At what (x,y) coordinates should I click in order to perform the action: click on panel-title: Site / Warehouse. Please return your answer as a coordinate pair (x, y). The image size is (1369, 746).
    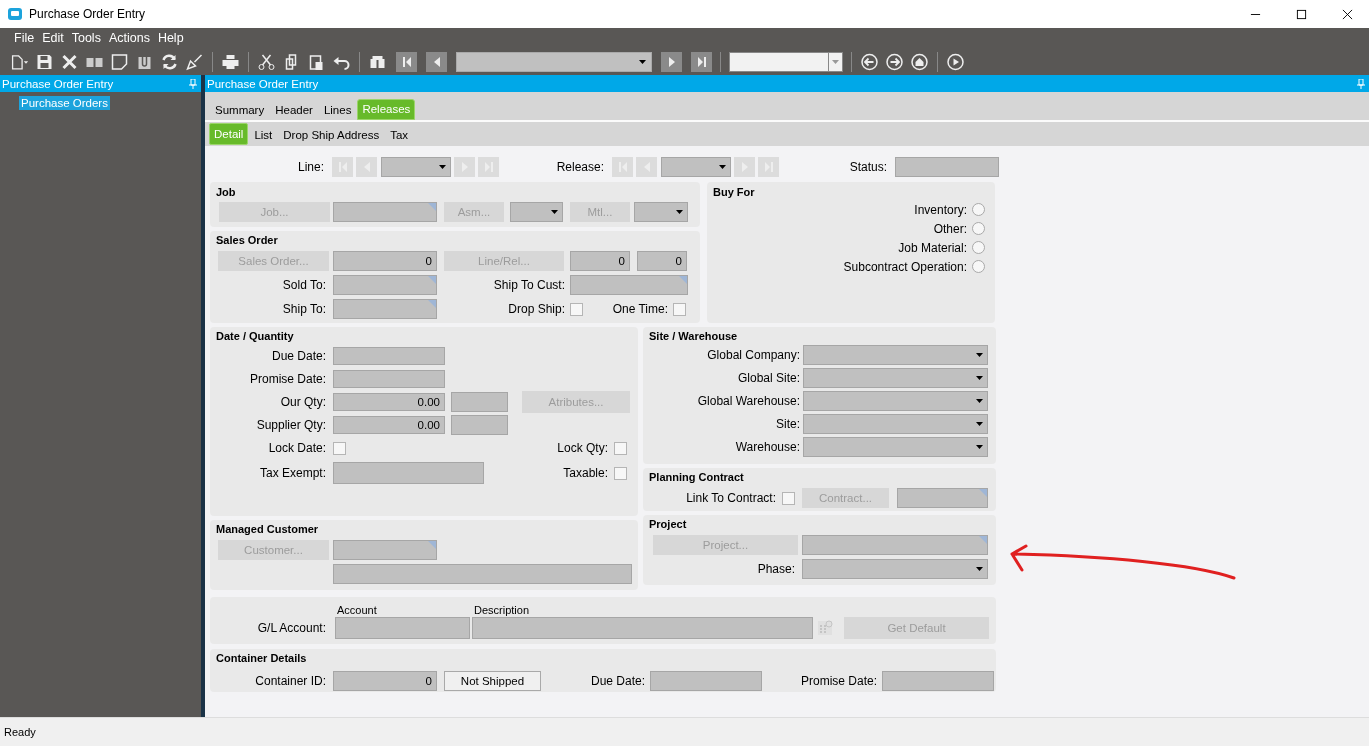
    Looking at the image, I should click on (693, 336).